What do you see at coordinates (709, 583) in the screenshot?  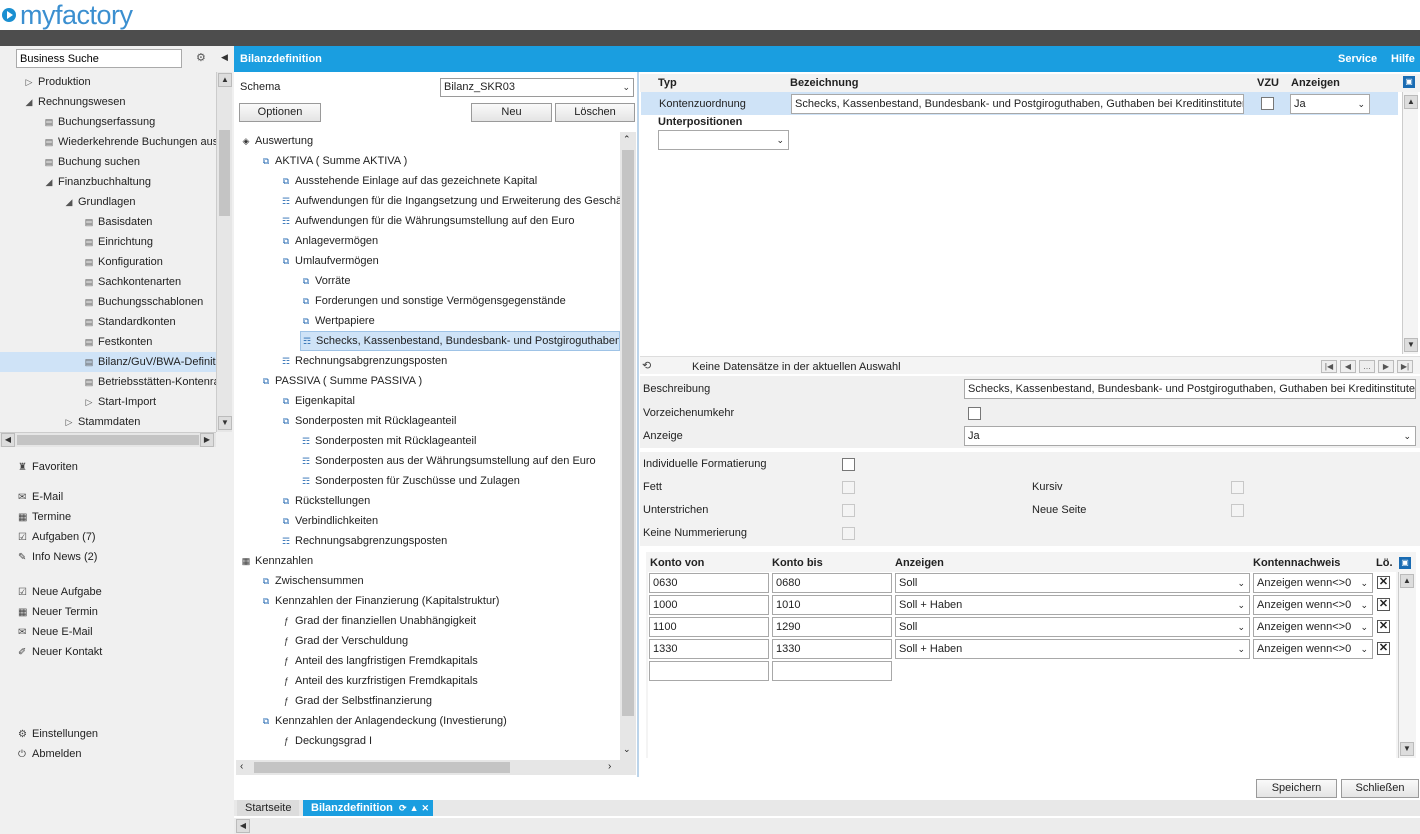 I see `konto-von-input: 0630` at bounding box center [709, 583].